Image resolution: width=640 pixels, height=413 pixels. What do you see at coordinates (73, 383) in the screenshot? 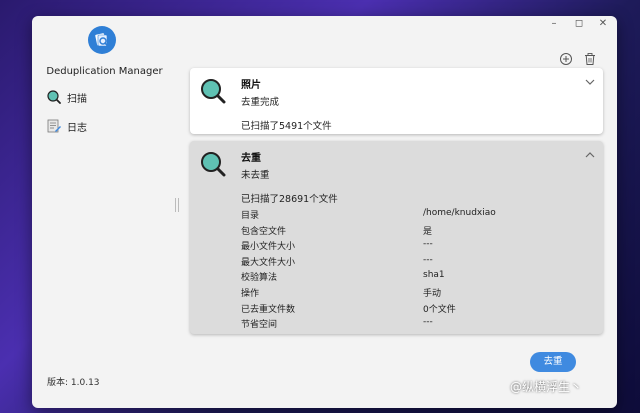
I see `version-label: 版本: 1.0.13` at bounding box center [73, 383].